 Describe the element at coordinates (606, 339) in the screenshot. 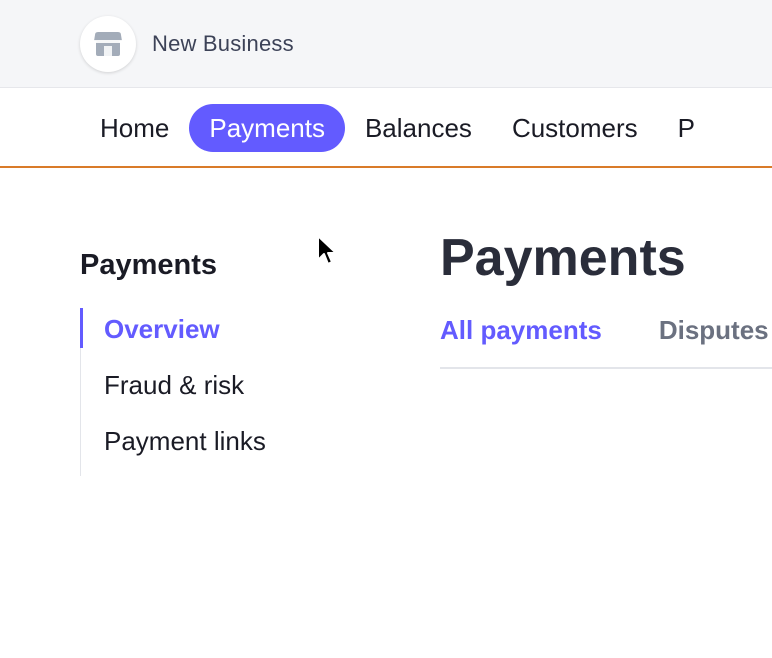

I see `payments-tabs: All payments Disputes` at that location.